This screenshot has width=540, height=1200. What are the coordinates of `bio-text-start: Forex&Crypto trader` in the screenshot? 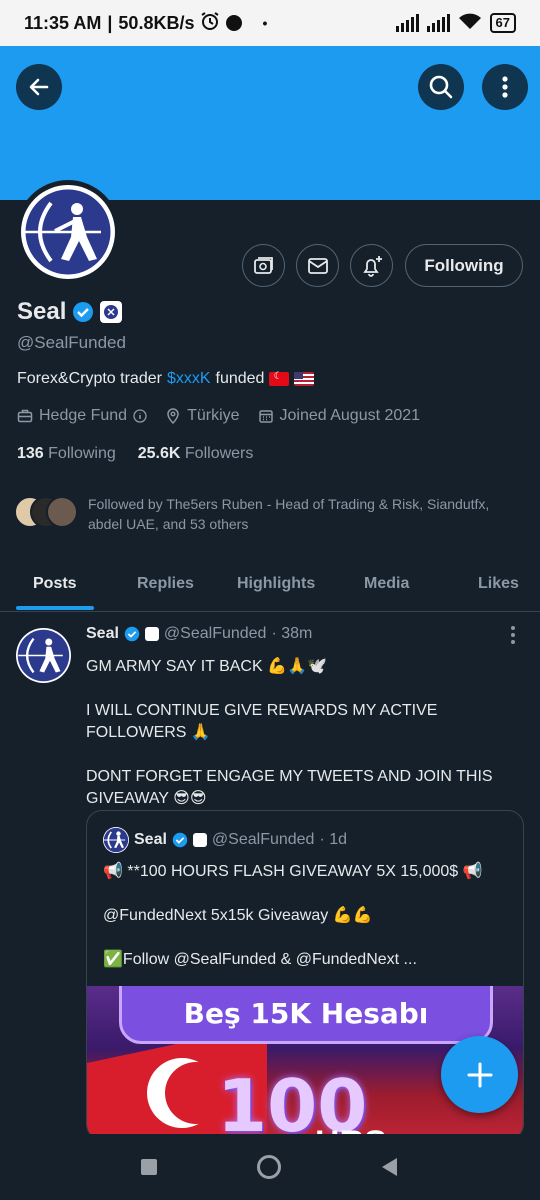 It's located at (89, 378).